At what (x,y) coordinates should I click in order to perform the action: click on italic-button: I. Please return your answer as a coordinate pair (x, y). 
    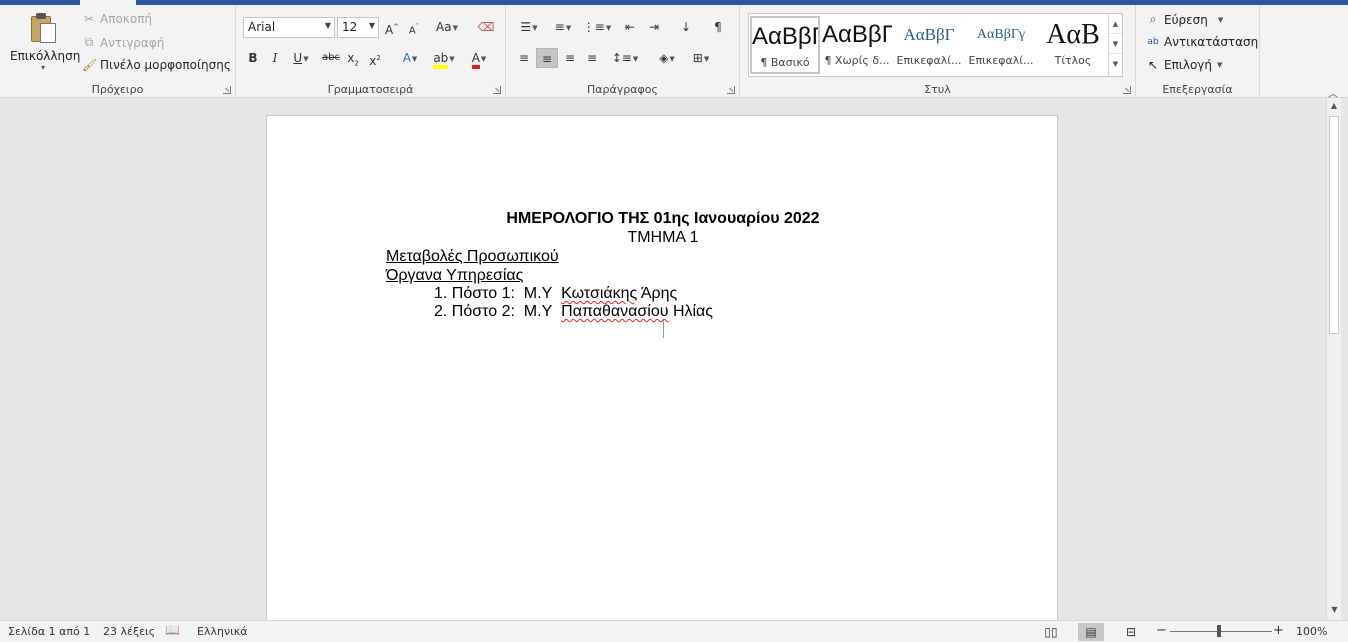
    Looking at the image, I should click on (275, 58).